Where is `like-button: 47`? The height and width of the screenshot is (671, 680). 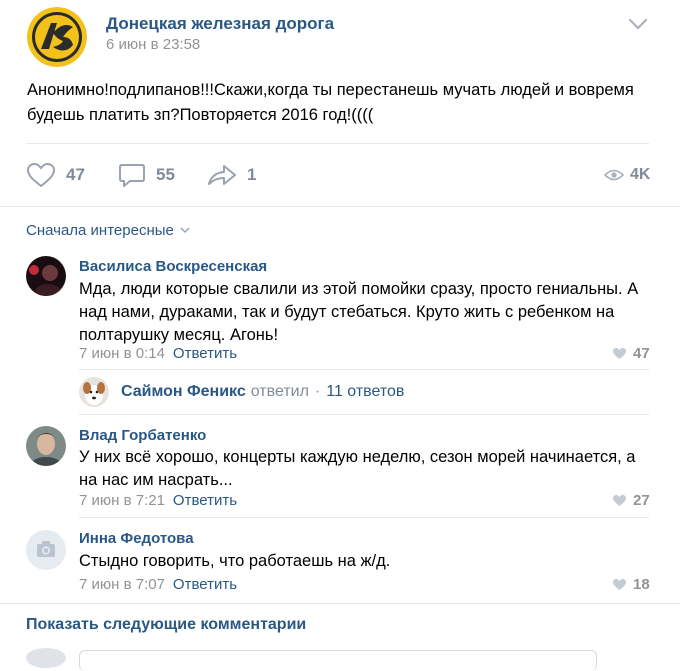 like-button: 47 is located at coordinates (55, 175).